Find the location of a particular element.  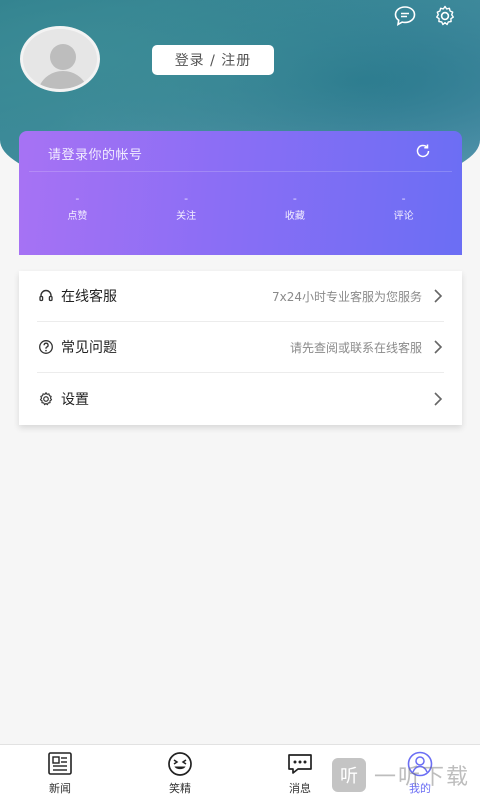

top-right-icons is located at coordinates (425, 16).